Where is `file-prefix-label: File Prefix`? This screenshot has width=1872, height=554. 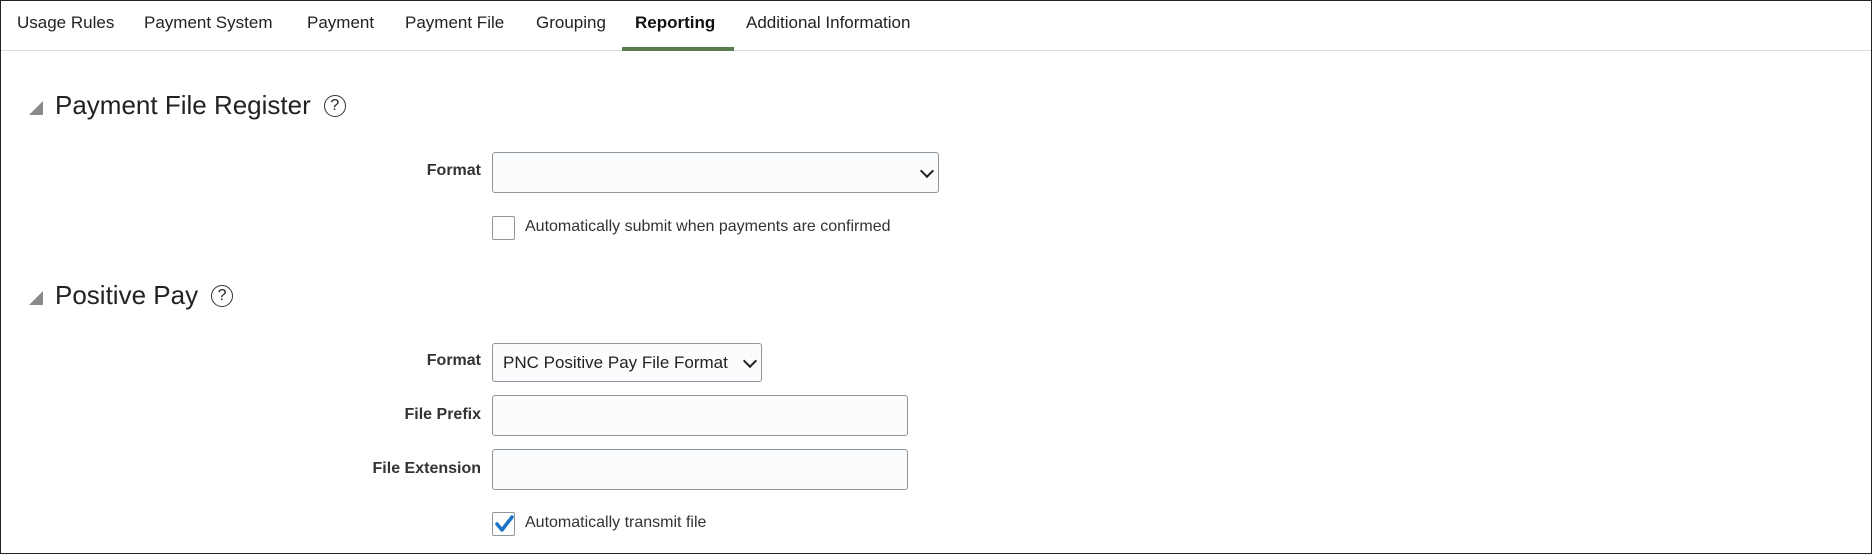 file-prefix-label: File Prefix is located at coordinates (442, 414).